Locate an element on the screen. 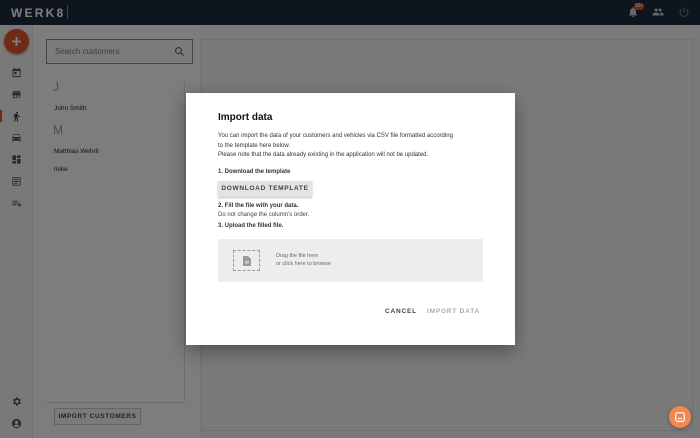  step-2-label: 2. Fill the file with your data. is located at coordinates (258, 206).